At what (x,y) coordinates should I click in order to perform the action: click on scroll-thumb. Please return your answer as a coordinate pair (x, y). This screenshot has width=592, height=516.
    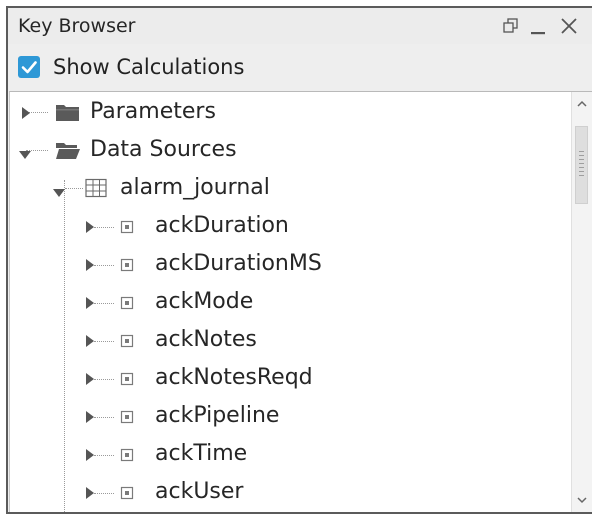
    Looking at the image, I should click on (581, 165).